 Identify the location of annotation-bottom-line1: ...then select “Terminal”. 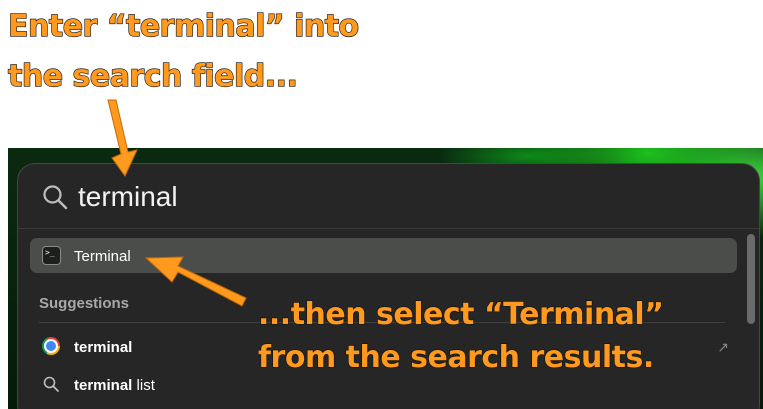
(460, 314).